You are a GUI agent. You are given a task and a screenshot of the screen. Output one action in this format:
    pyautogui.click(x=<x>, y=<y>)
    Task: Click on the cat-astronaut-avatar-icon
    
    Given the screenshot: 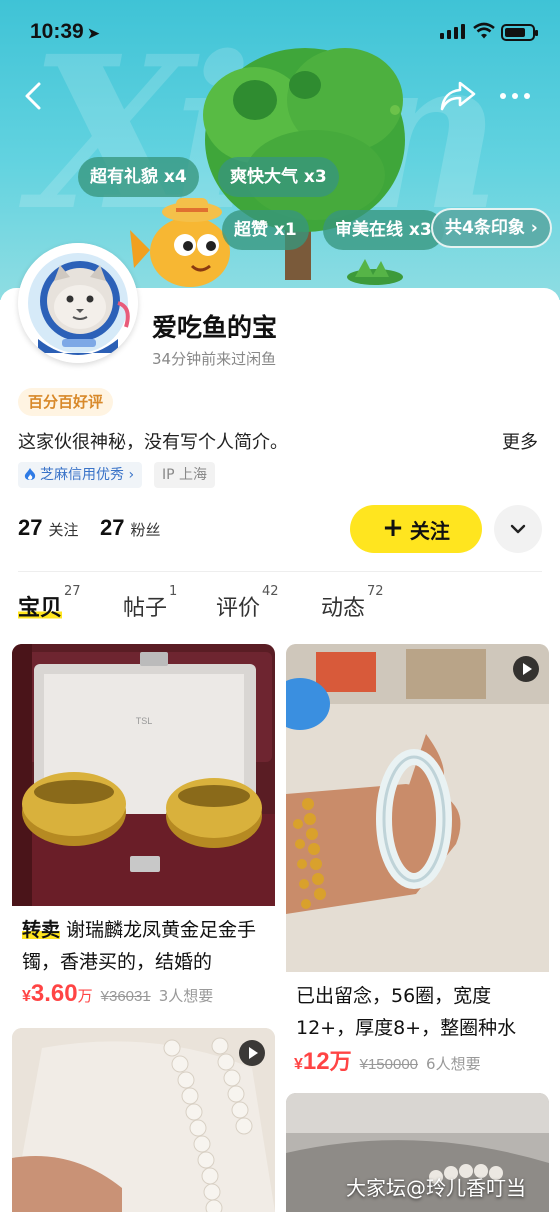 What is the action you would take?
    pyautogui.click(x=78, y=303)
    